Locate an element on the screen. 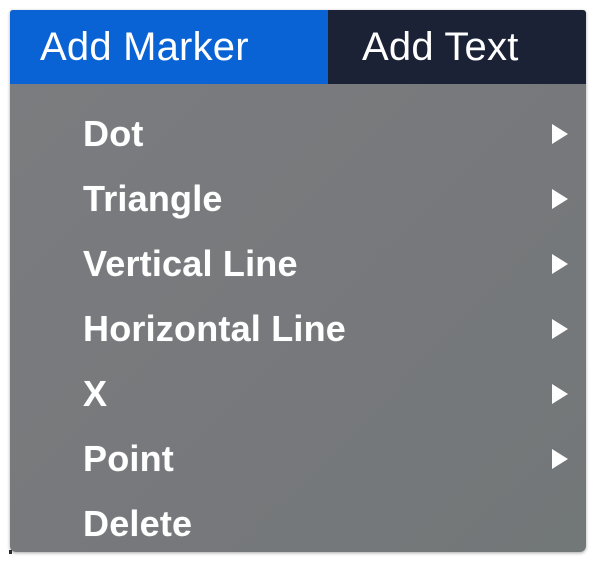 The height and width of the screenshot is (563, 599). menu-item-vertical-line: Vertical Line is located at coordinates (298, 264).